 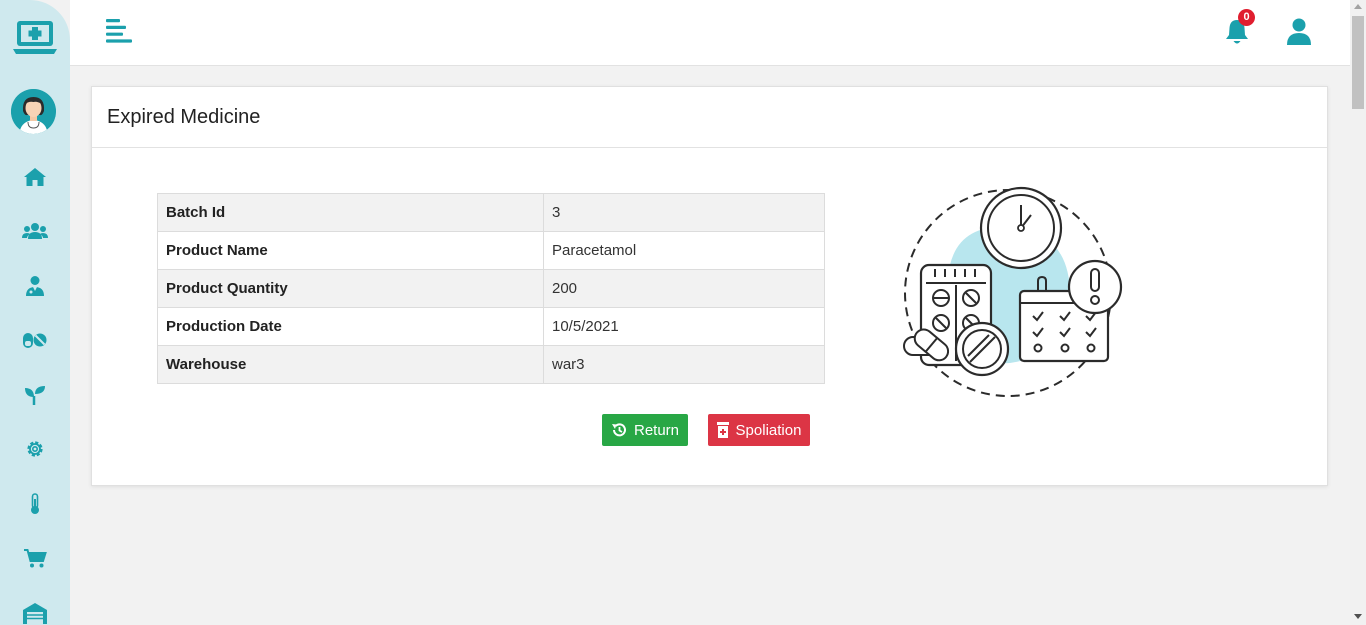 I want to click on table-row: Batch Id 3, so click(x=491, y=212).